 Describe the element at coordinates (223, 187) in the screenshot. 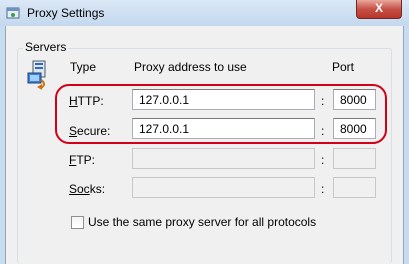

I see `socks-address-input` at that location.